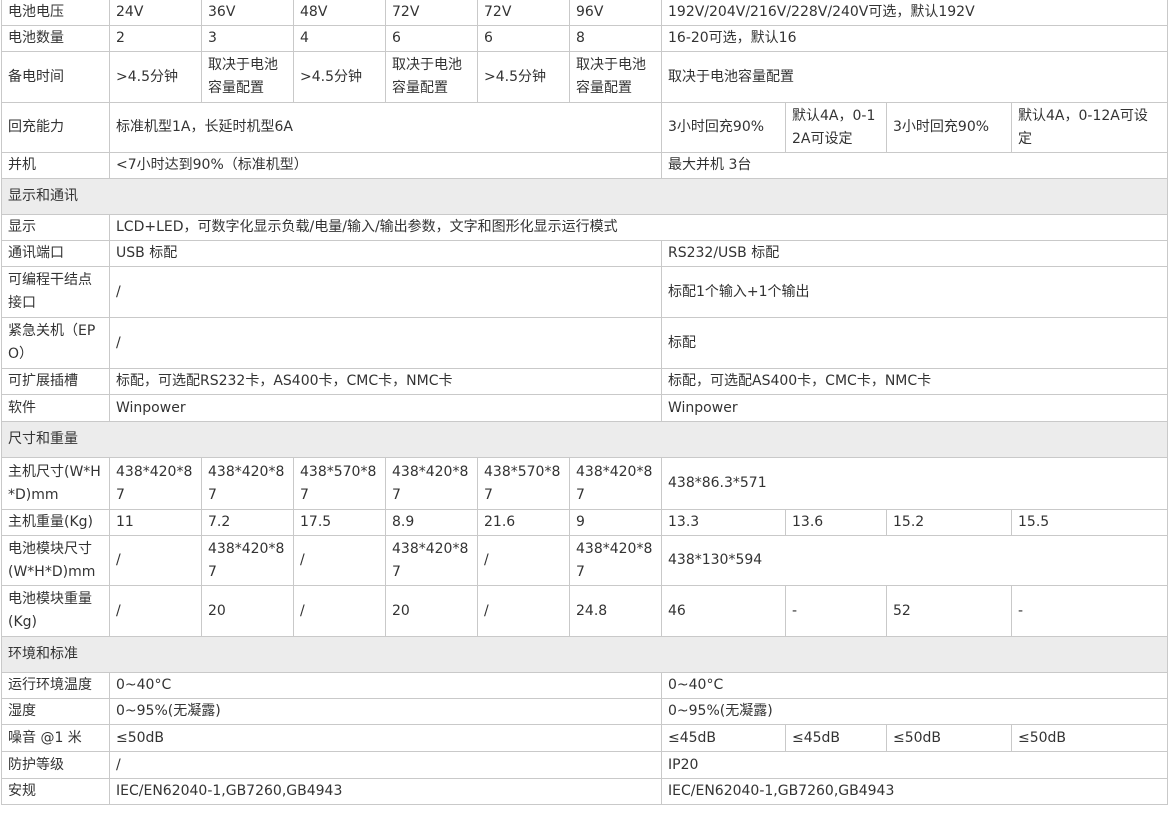 The image size is (1168, 823). Describe the element at coordinates (55, 343) in the screenshot. I see `row-label: 紧急关机（EPO）` at that location.